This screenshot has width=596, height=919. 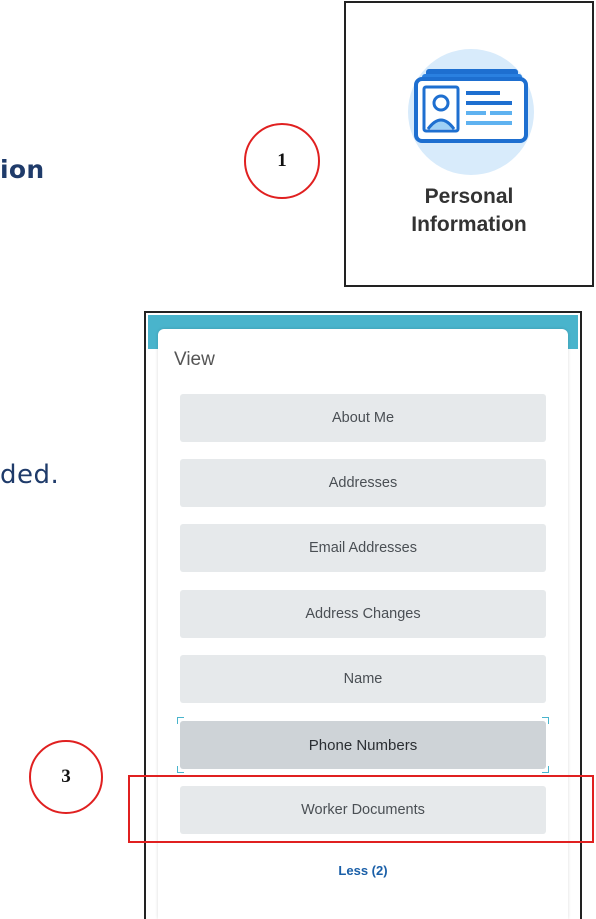 I want to click on step-1-callout: 1, so click(x=282, y=161).